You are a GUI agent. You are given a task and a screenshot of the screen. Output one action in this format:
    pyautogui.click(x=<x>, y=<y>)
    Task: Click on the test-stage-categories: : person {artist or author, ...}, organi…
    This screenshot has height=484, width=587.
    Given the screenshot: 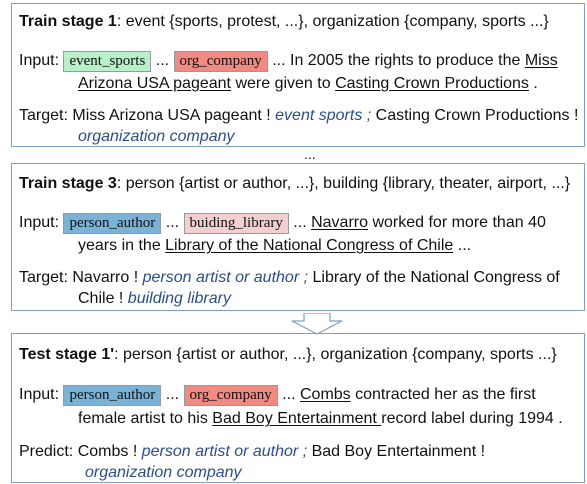 What is the action you would take?
    pyautogui.click(x=335, y=354)
    